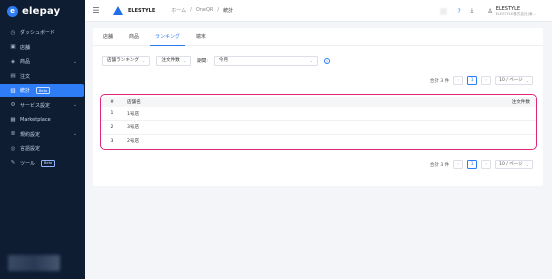 This screenshot has height=279, width=552. I want to click on table-row: 1 1号店, so click(318, 114).